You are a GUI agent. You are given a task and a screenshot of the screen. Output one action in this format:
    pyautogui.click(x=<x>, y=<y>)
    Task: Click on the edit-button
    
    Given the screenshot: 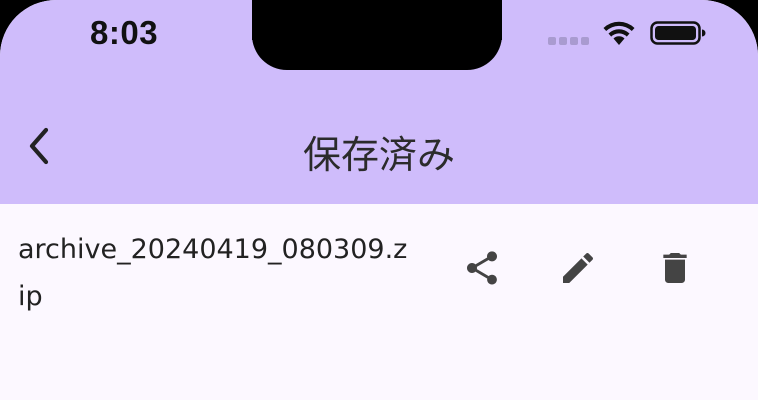 What is the action you would take?
    pyautogui.click(x=578, y=268)
    